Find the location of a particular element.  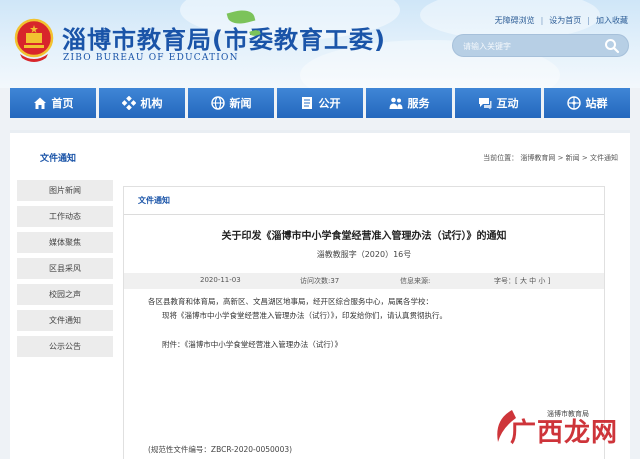

document-number: 淄教教服字（2020）16号 is located at coordinates (364, 254).